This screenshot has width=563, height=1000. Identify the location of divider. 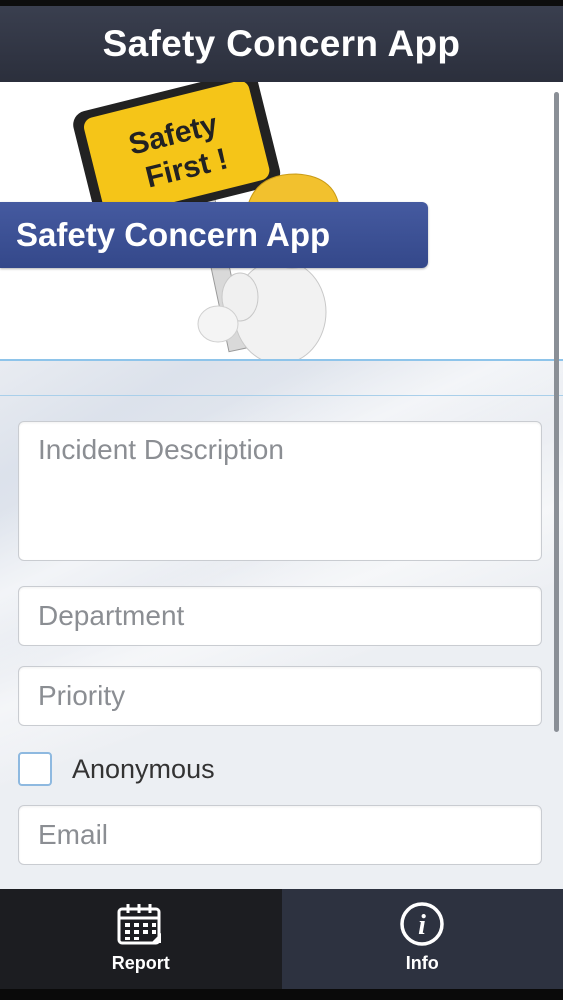
(281, 395).